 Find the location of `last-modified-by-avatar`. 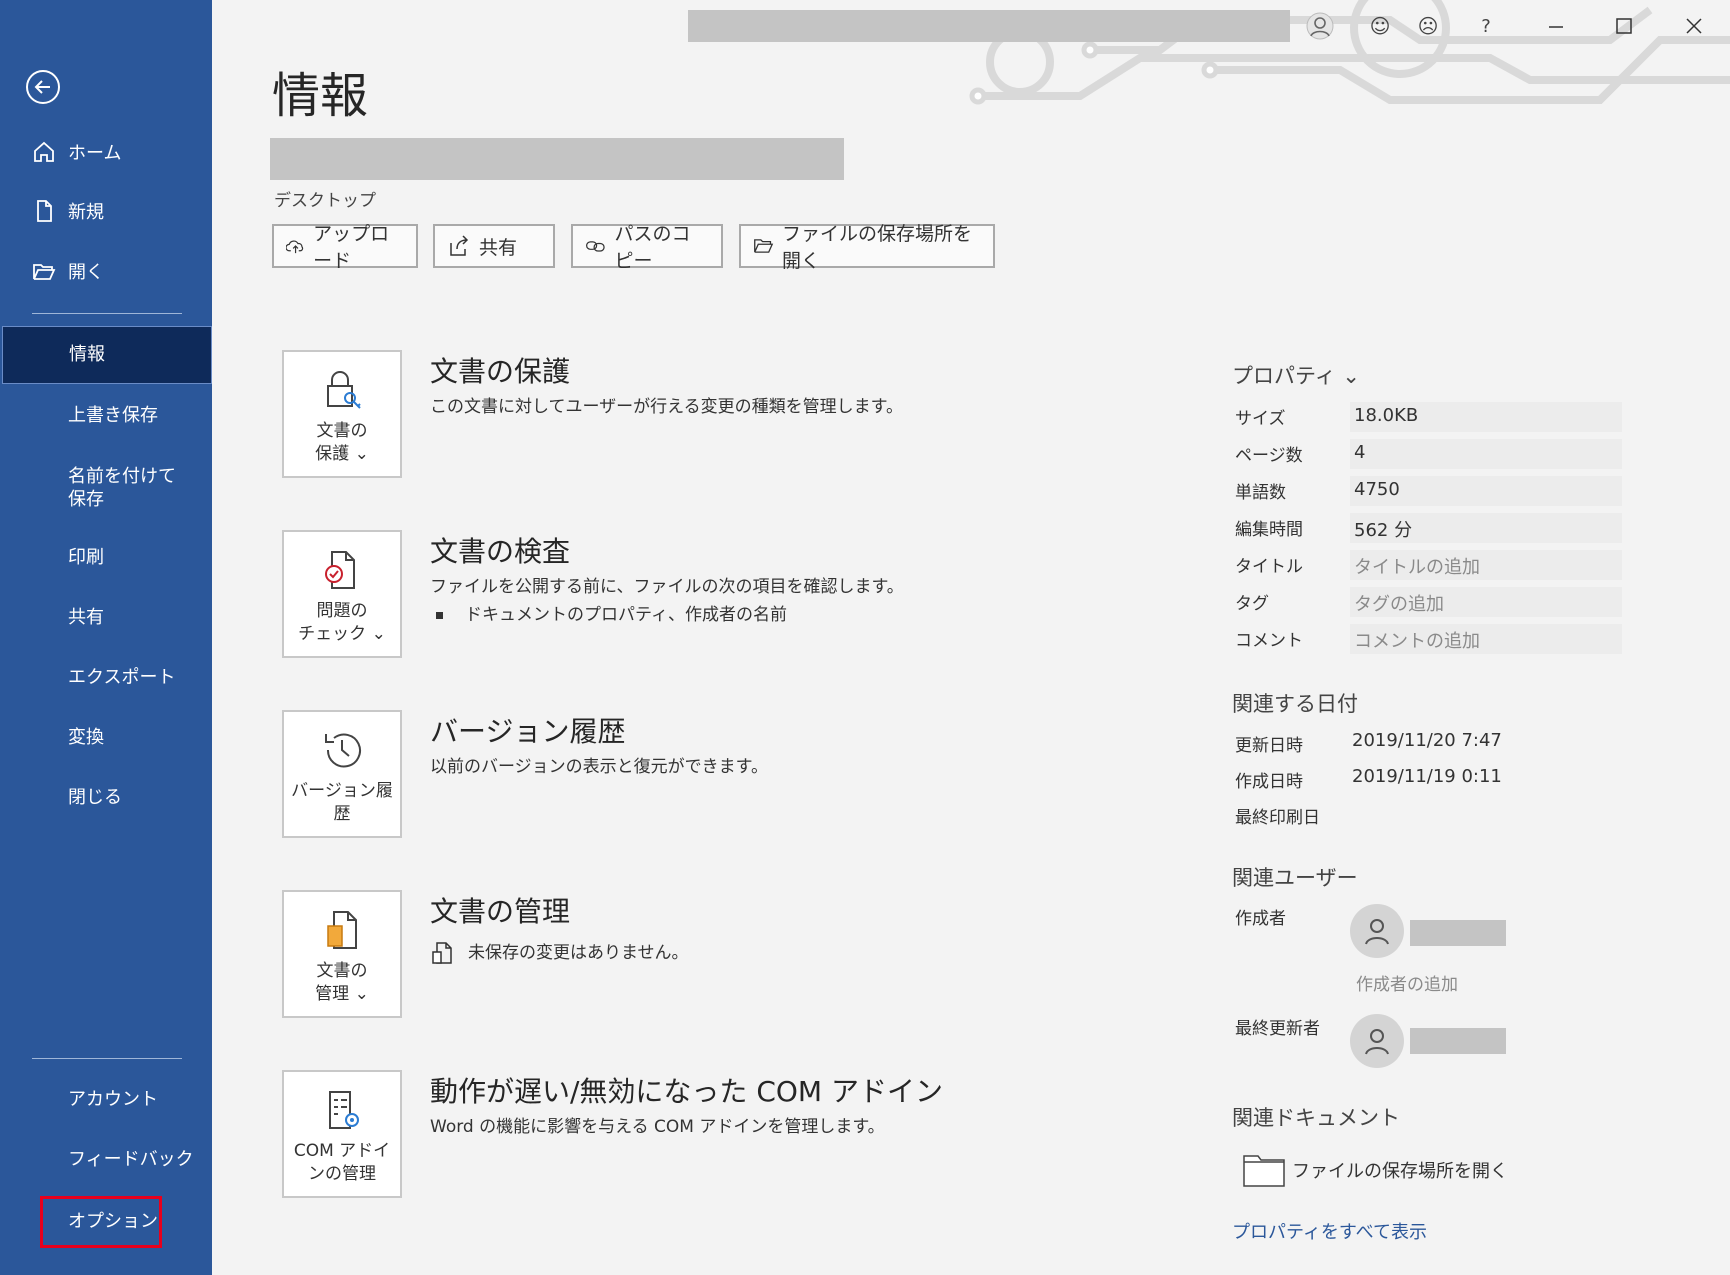

last-modified-by-avatar is located at coordinates (1377, 1041).